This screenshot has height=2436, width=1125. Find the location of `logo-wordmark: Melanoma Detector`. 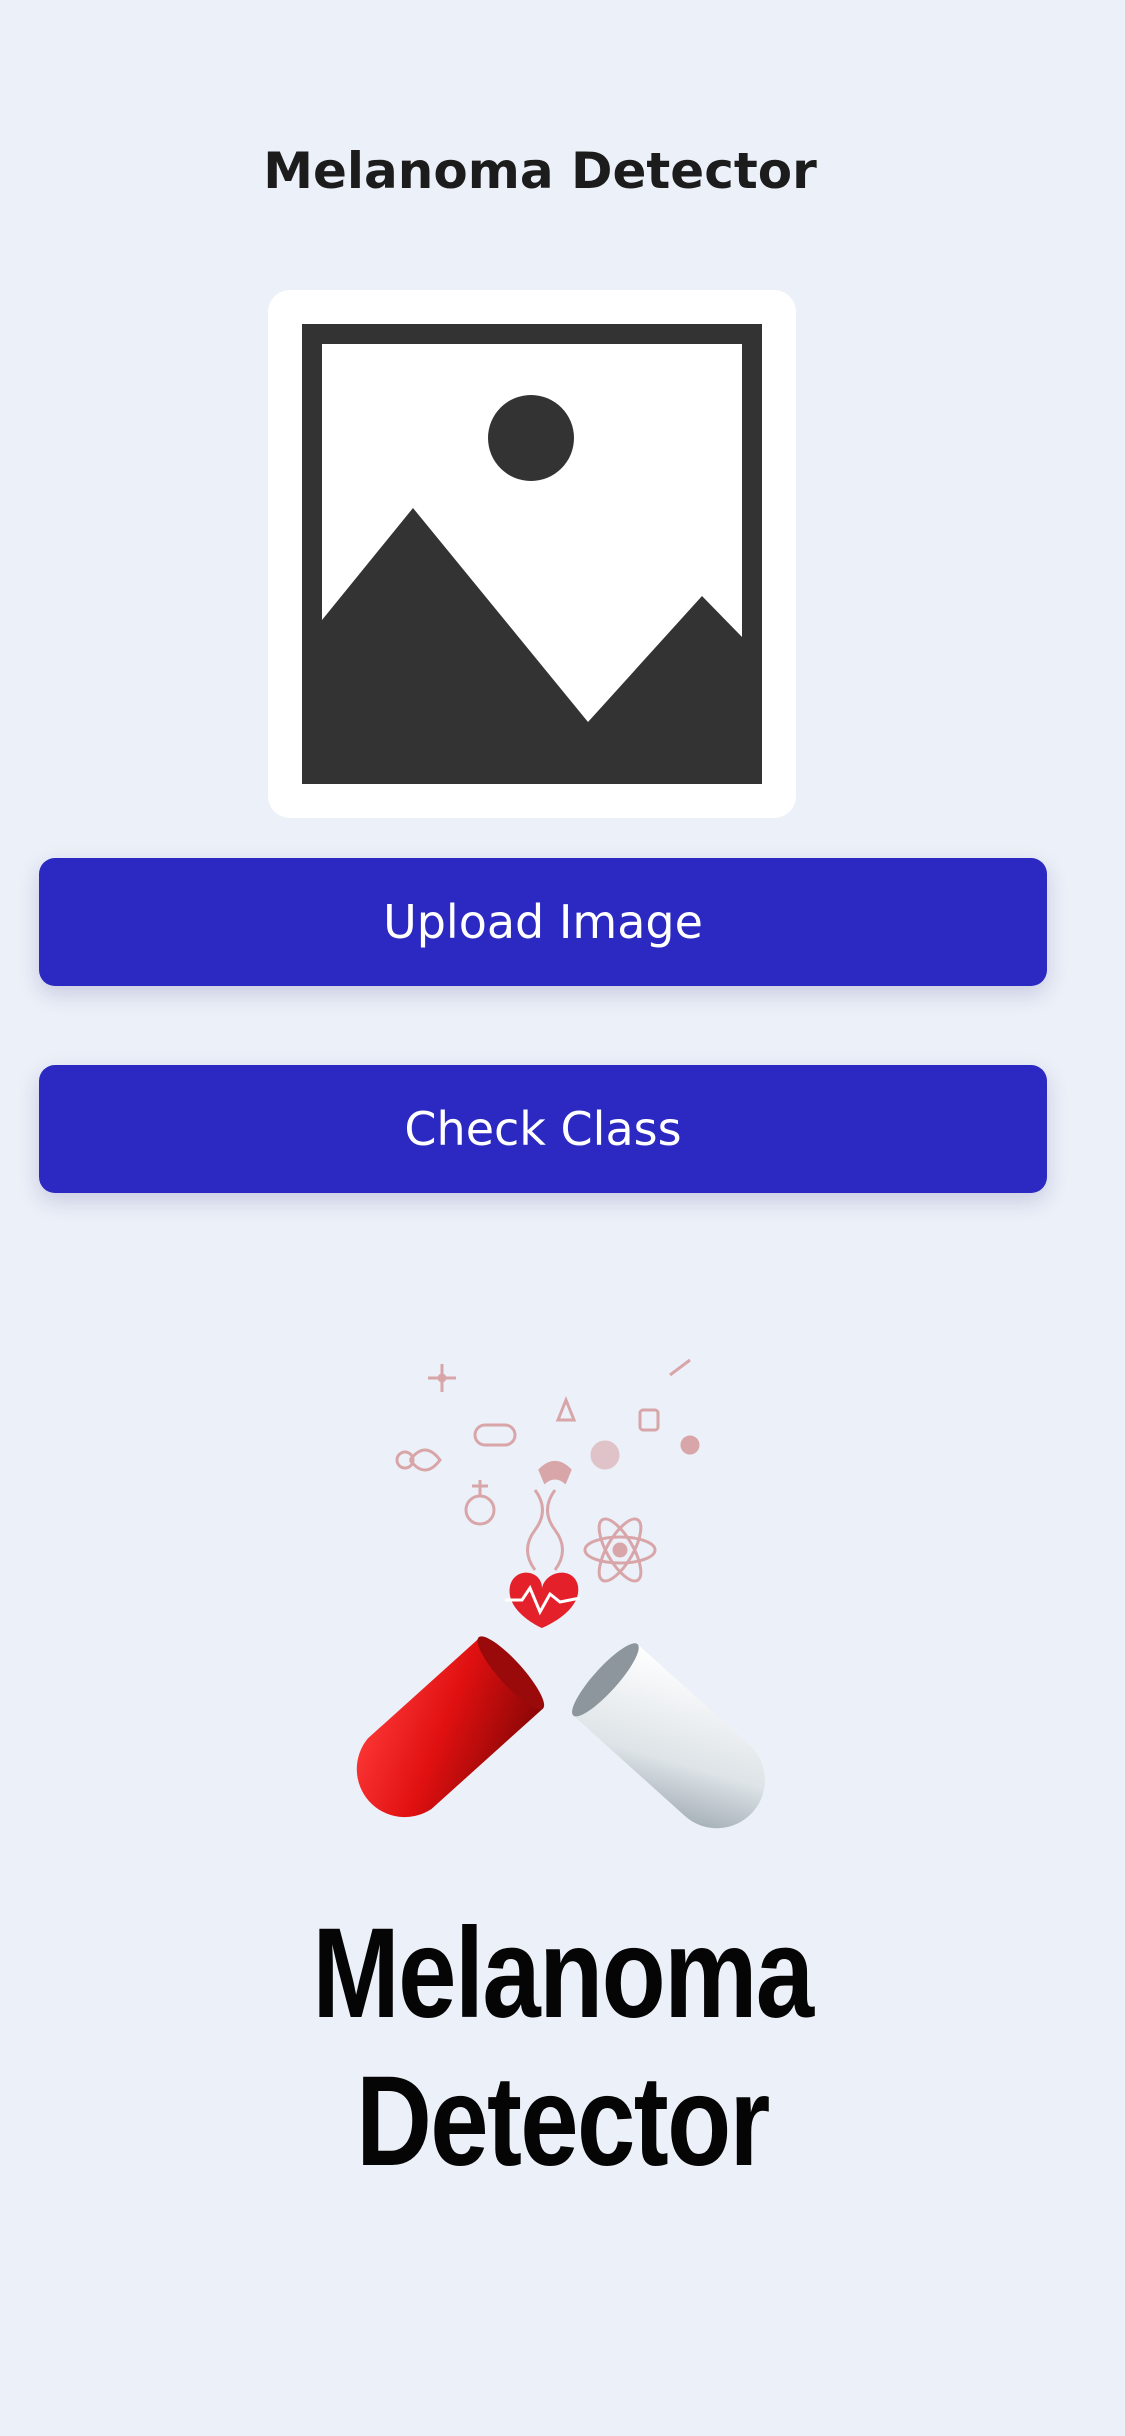

logo-wordmark: Melanoma Detector is located at coordinates (562, 2048).